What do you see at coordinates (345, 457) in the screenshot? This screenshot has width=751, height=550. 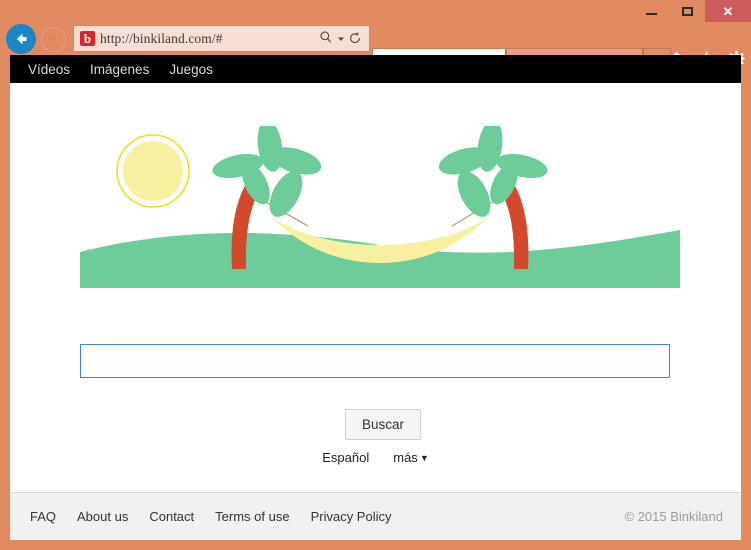 I see `language-link: Español` at bounding box center [345, 457].